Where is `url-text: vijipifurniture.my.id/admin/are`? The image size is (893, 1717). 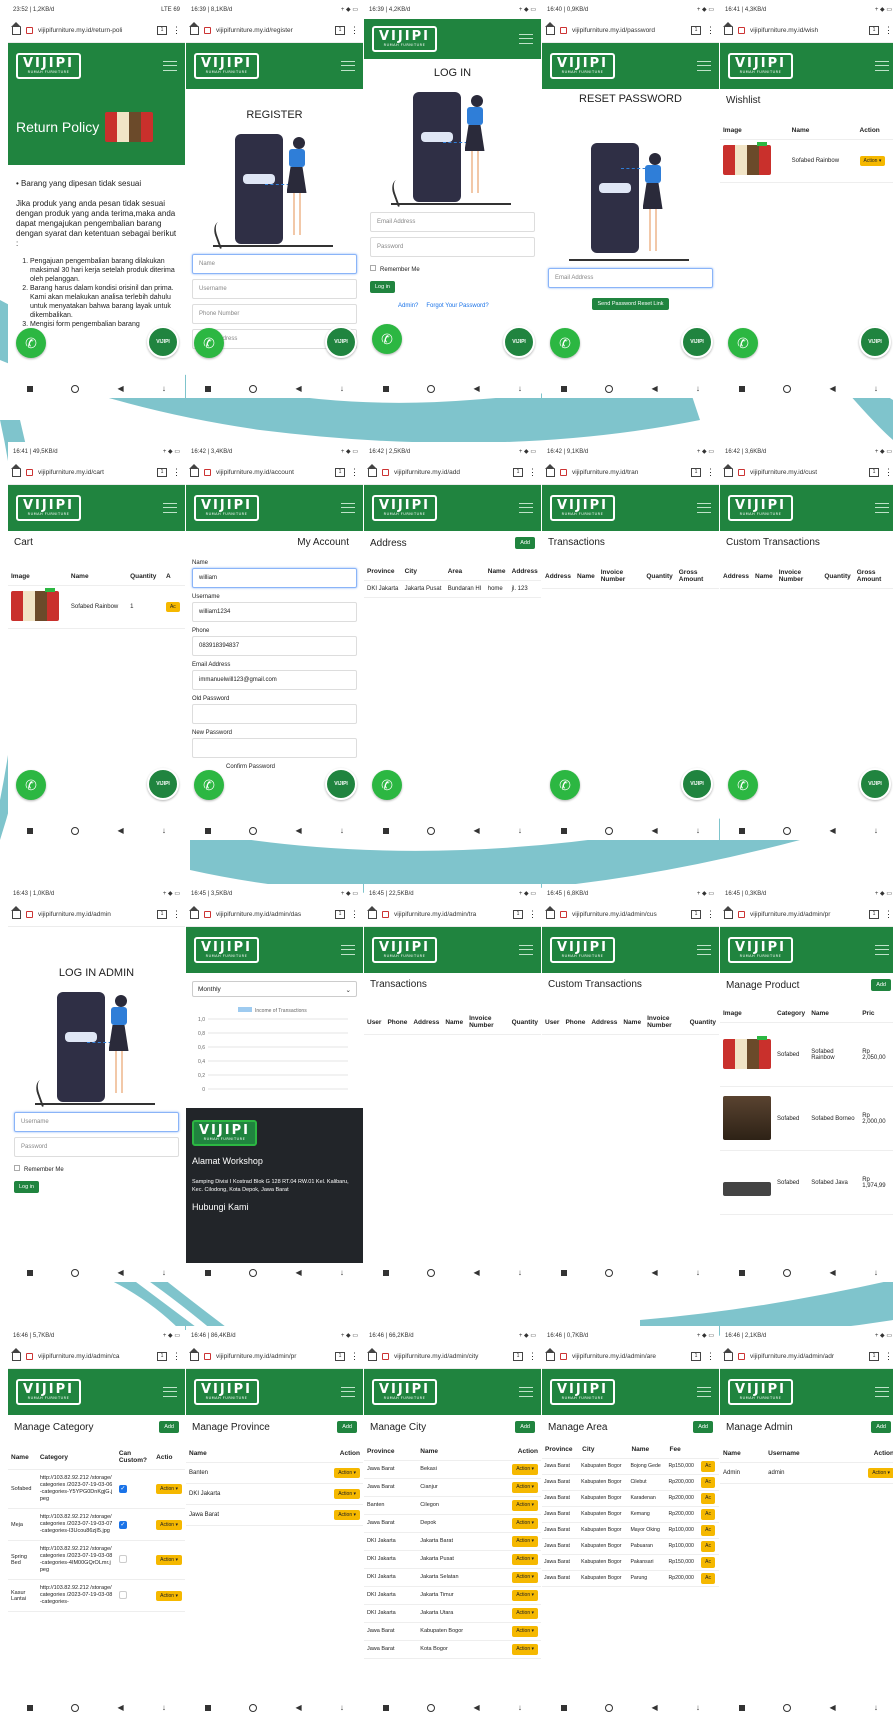
url-text: vijipifurniture.my.id/admin/are is located at coordinates (629, 1356).